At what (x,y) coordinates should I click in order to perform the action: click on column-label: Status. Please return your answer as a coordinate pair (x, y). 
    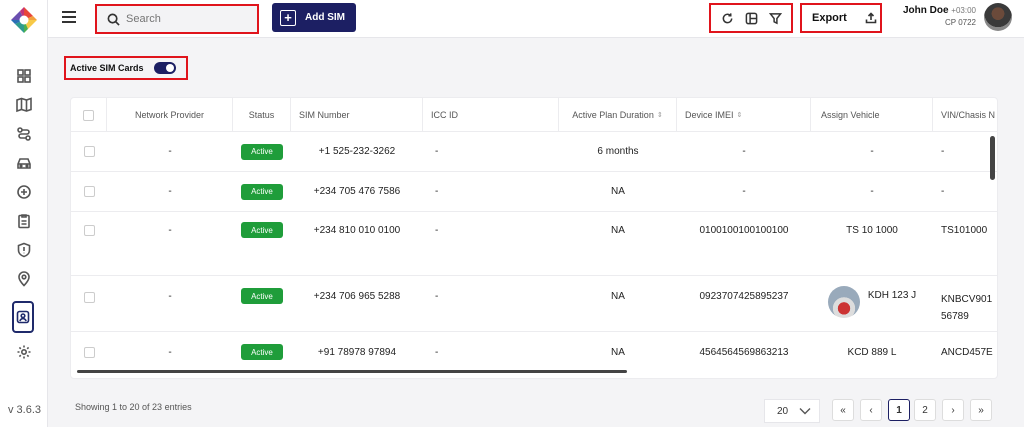
    Looking at the image, I should click on (261, 115).